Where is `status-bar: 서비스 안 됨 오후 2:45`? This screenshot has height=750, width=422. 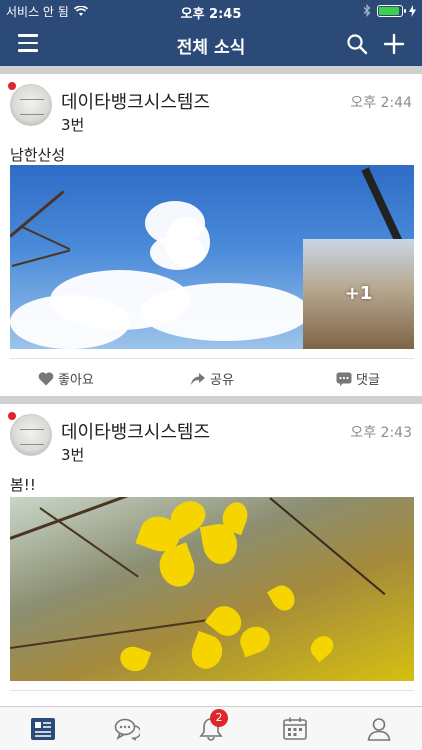
status-bar: 서비스 안 됨 오후 2:45 is located at coordinates (211, 11).